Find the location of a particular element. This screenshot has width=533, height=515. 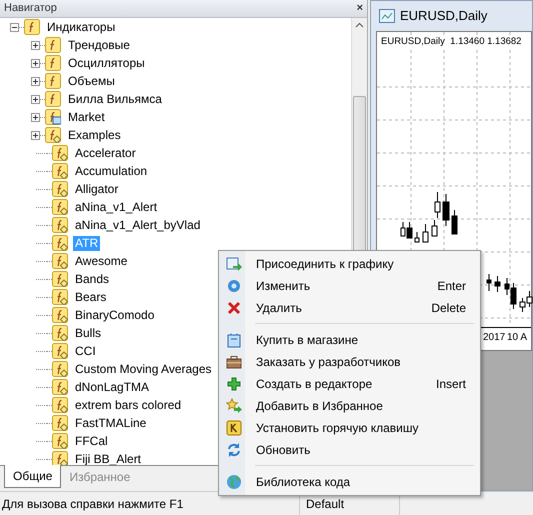

tree-item: Bands is located at coordinates (92, 279).